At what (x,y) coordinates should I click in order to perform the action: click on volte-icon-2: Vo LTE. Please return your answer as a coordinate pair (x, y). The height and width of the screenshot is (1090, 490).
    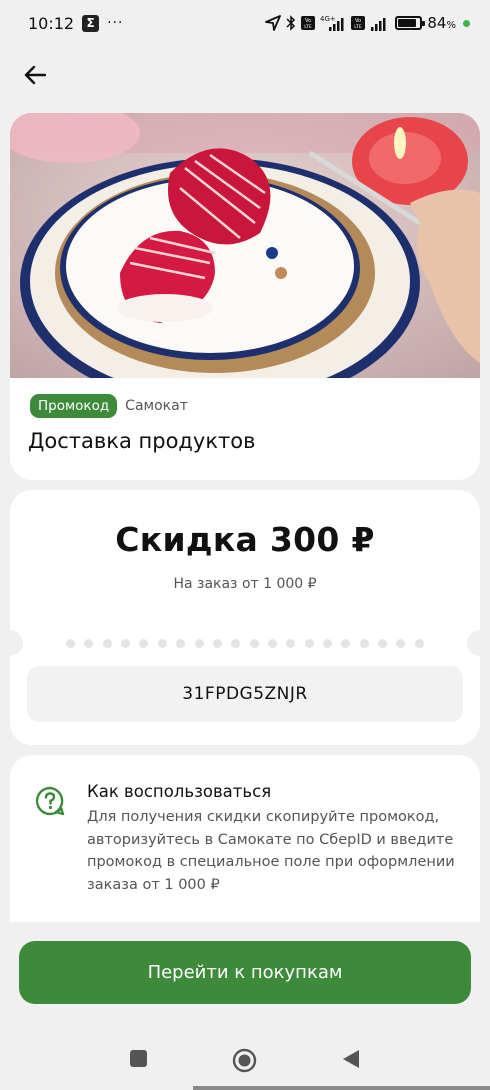
    Looking at the image, I should click on (358, 23).